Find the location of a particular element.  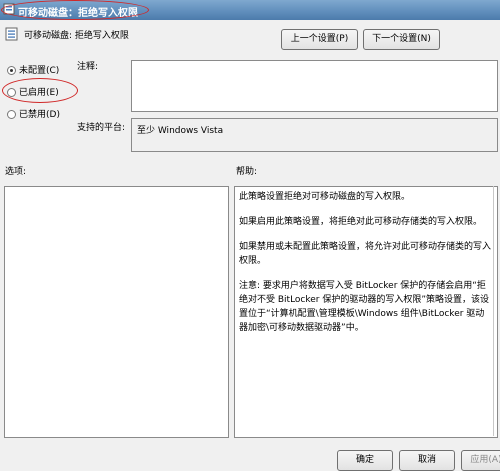

radio-label: 已禁用(D) is located at coordinates (39, 115).